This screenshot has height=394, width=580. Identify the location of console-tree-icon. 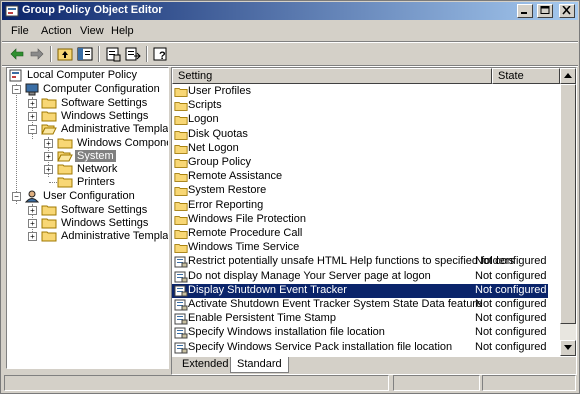
(85, 54).